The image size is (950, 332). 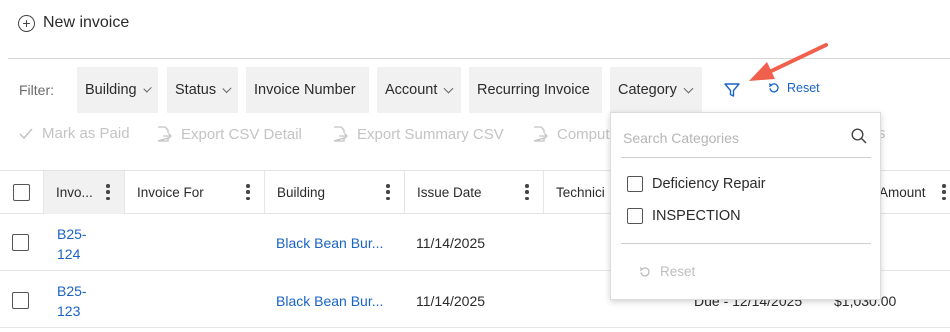 What do you see at coordinates (26, 133) in the screenshot?
I see `checkmark-icon` at bounding box center [26, 133].